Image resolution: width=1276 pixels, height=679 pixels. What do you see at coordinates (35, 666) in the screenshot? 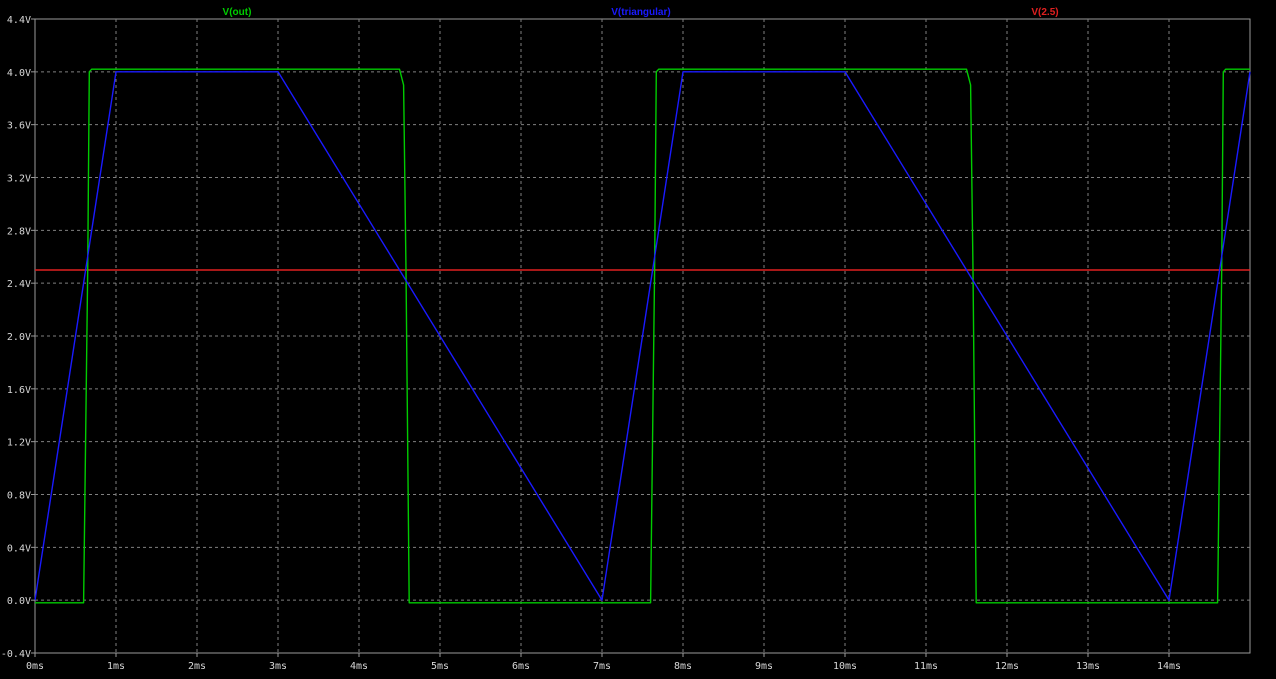
I see `x-tick-label: 0ms` at bounding box center [35, 666].